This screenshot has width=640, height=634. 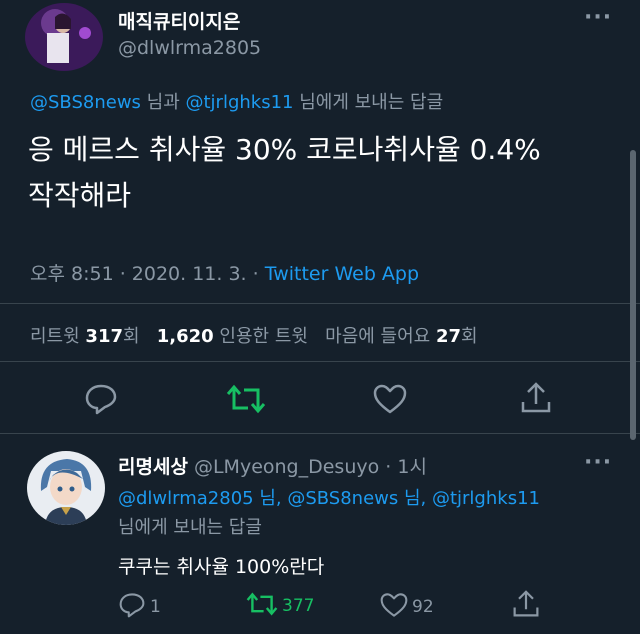 What do you see at coordinates (147, 274) in the screenshot?
I see `tweet-timestamp: 오후 8:51 · 2020. 11. 3. ·` at bounding box center [147, 274].